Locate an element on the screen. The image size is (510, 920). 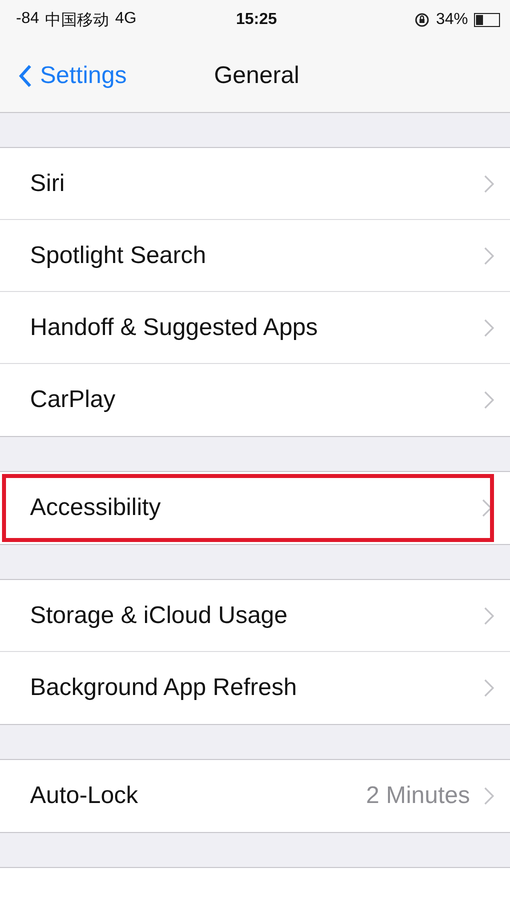
nav-title: General is located at coordinates (257, 76).